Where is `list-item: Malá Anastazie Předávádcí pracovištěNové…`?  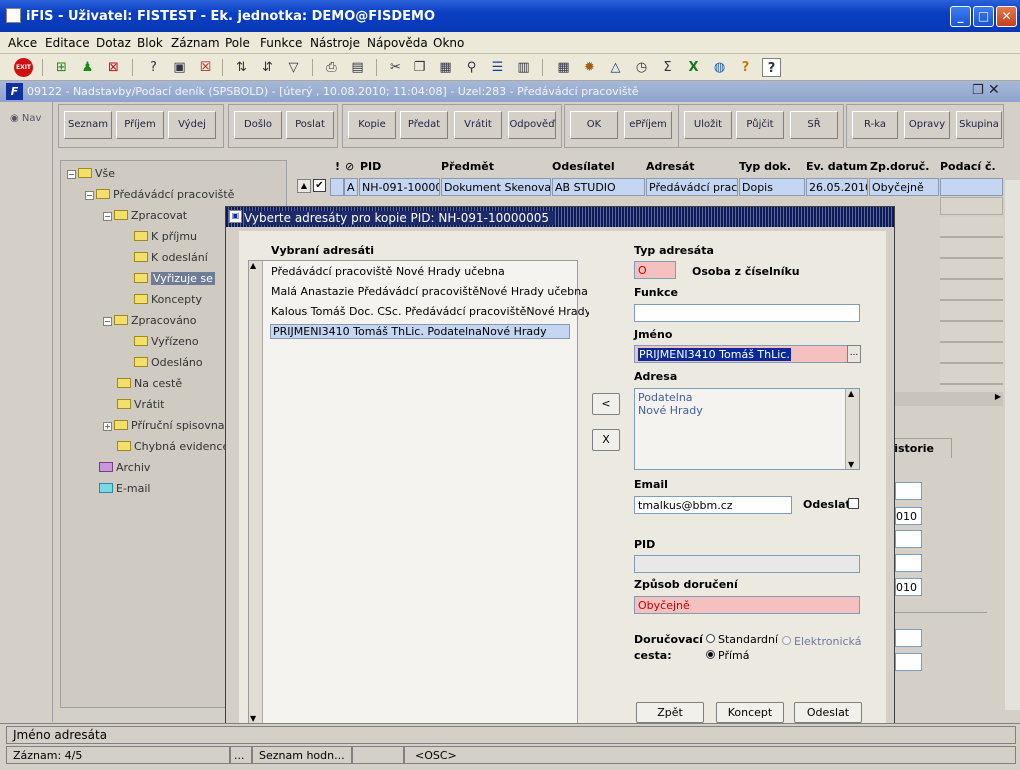
list-item: Malá Anastazie Předávádcí pracovištěNové… is located at coordinates (430, 291).